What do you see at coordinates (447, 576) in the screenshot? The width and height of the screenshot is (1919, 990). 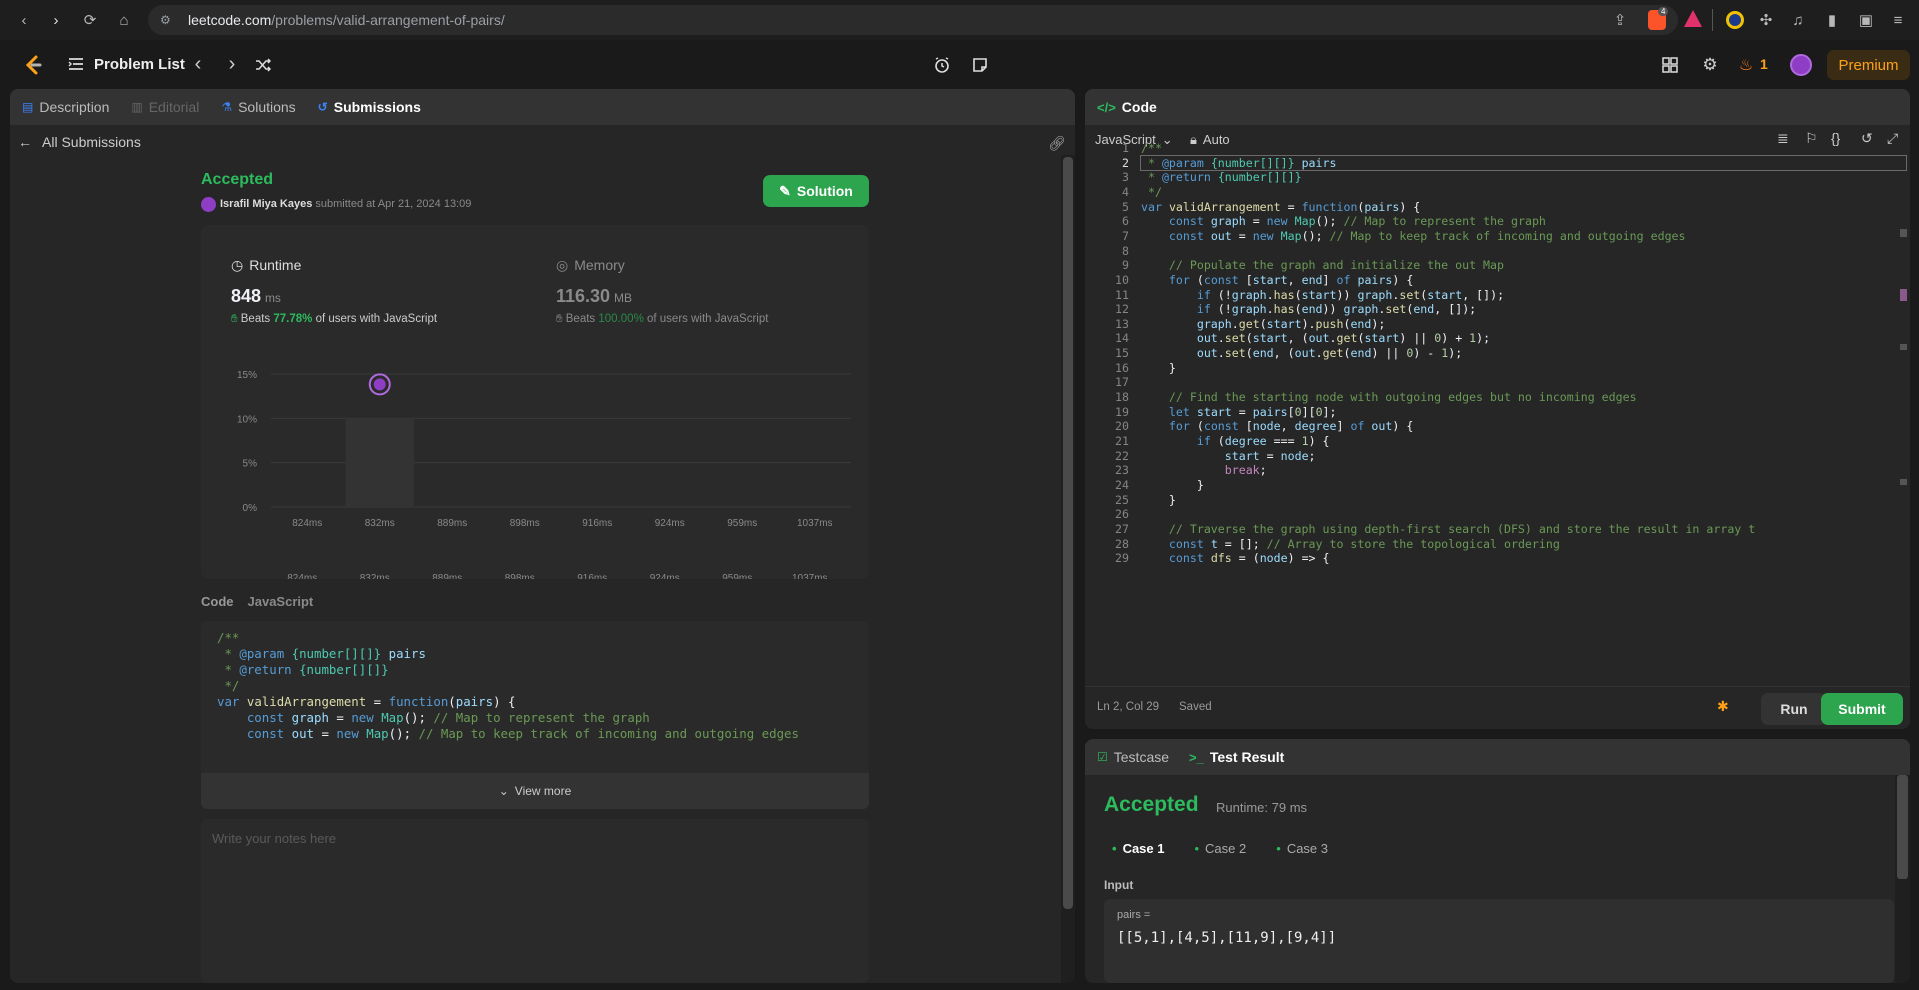 I see `x-range-label: 889ms` at bounding box center [447, 576].